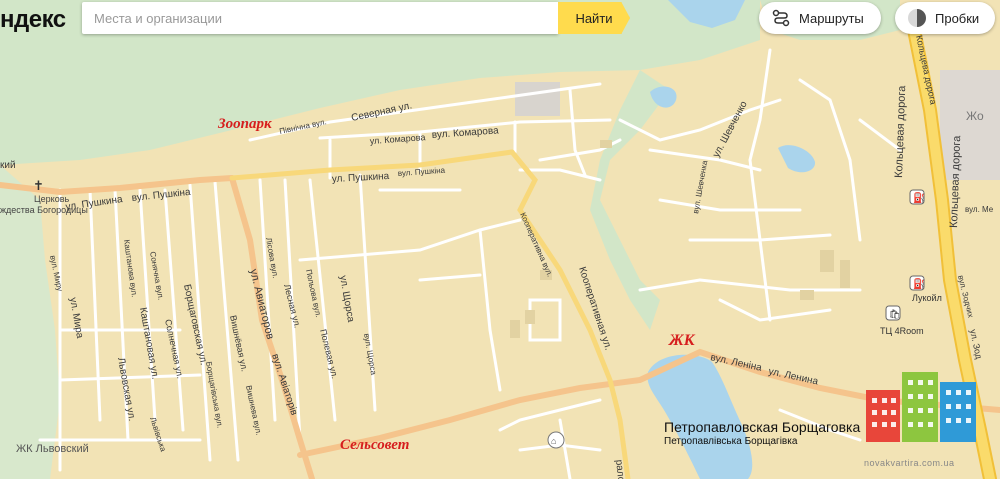 Image resolution: width=1000 pixels, height=479 pixels. What do you see at coordinates (831, 18) in the screenshot?
I see `routes-label: Маршруты` at bounding box center [831, 18].